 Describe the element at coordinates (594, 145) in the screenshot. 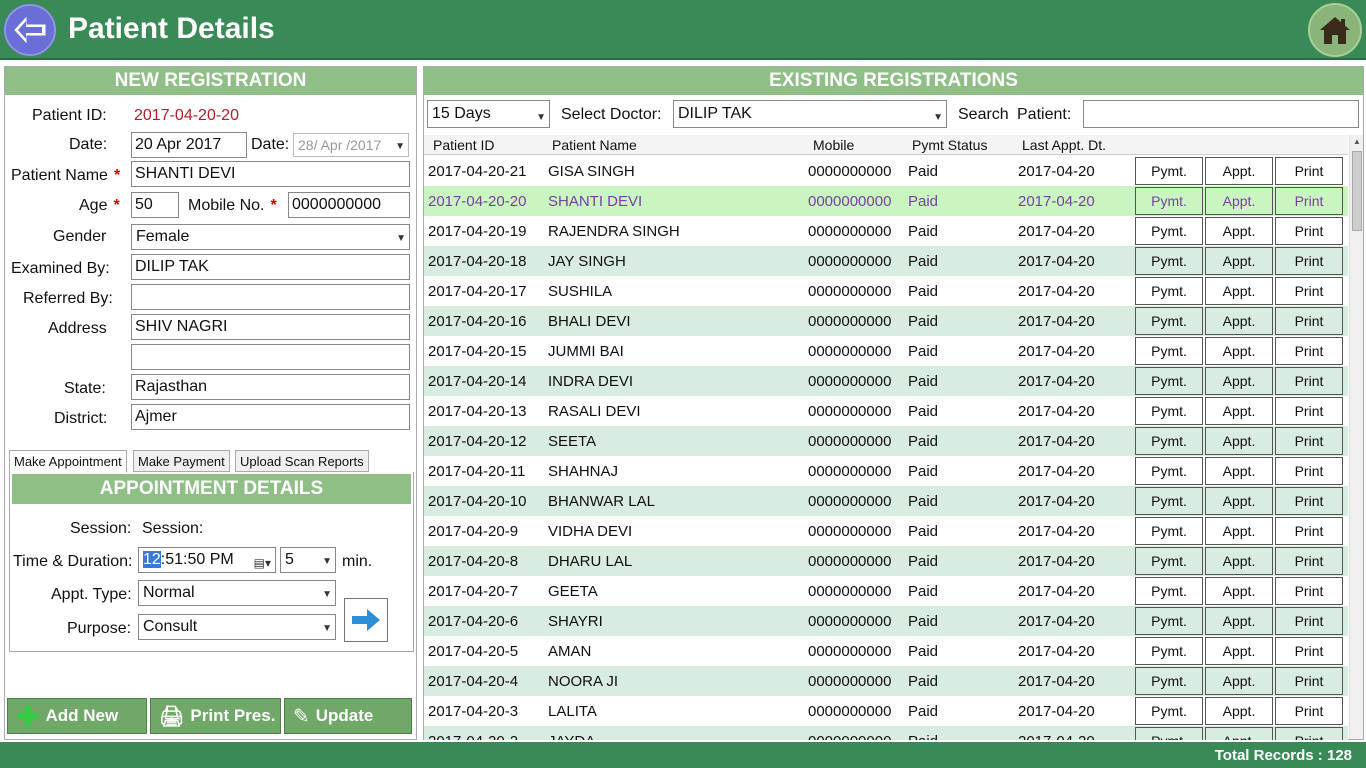

I see `col-patient-name: Patient Name` at that location.